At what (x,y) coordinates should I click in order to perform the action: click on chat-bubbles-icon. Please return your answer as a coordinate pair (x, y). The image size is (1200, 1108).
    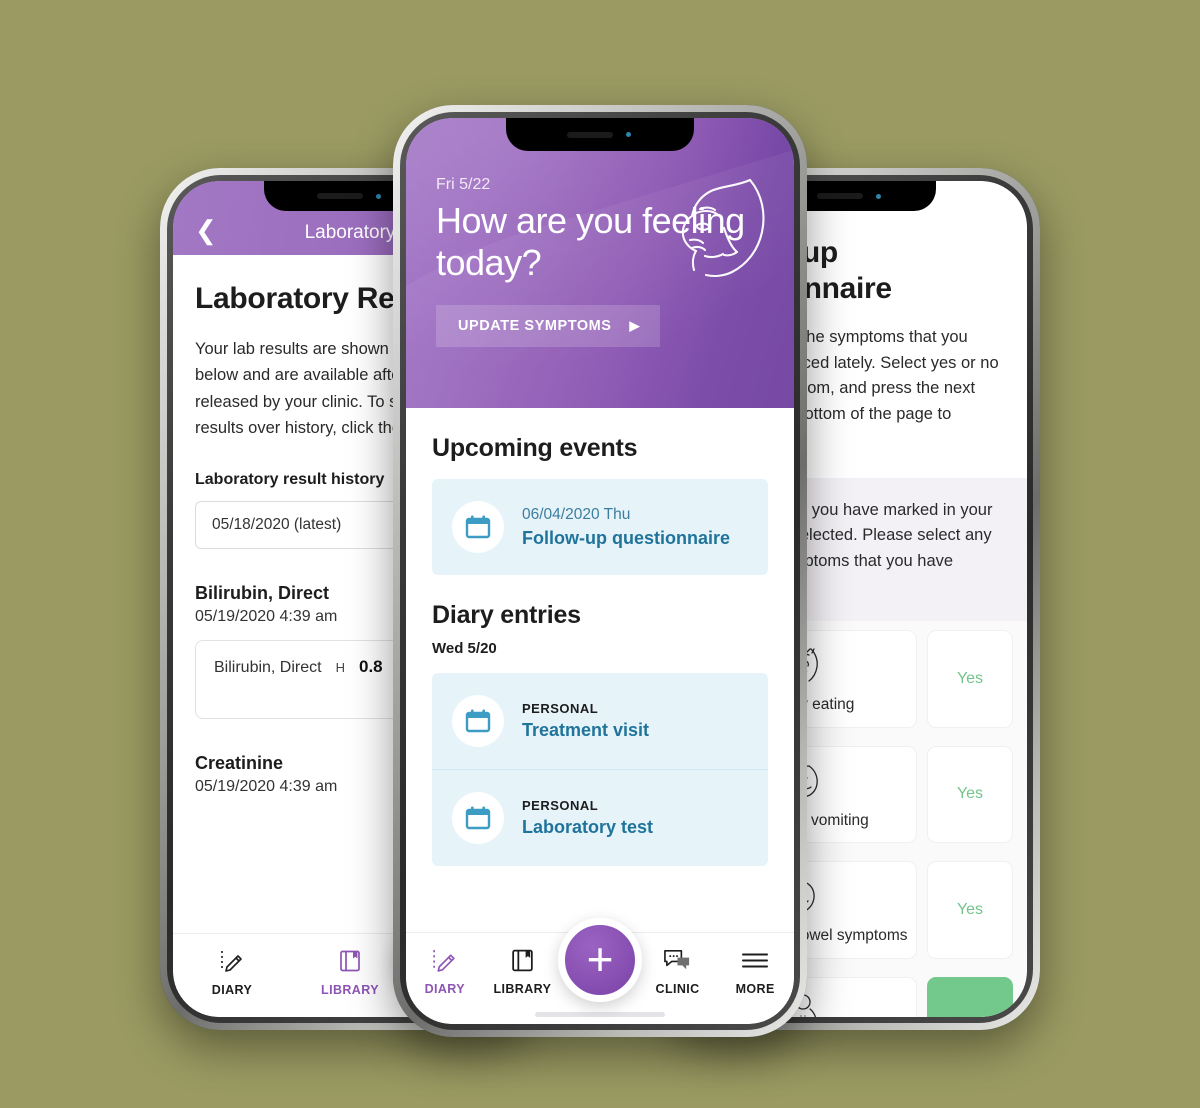
    Looking at the image, I should click on (677, 960).